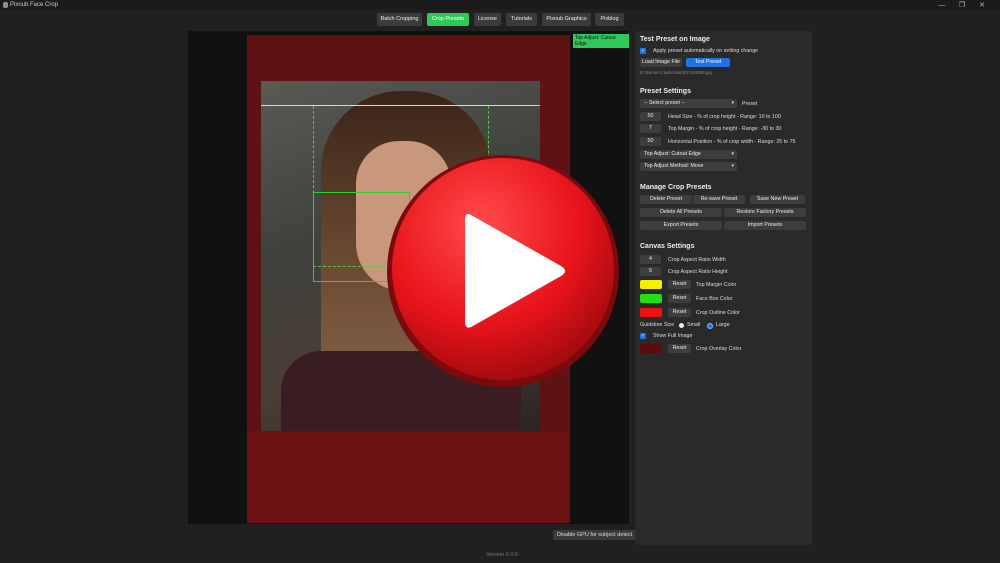 This screenshot has width=1000, height=563. Describe the element at coordinates (697, 260) in the screenshot. I see `aspect-width-label: Crop Aspect Ratio Width` at that location.